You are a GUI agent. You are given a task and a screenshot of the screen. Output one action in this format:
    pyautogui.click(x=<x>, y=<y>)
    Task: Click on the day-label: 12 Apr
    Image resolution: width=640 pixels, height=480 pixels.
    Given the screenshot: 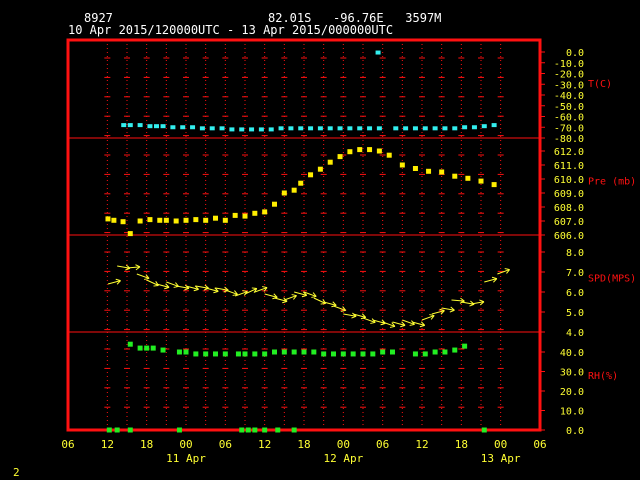 What is the action you would take?
    pyautogui.click(x=343, y=458)
    